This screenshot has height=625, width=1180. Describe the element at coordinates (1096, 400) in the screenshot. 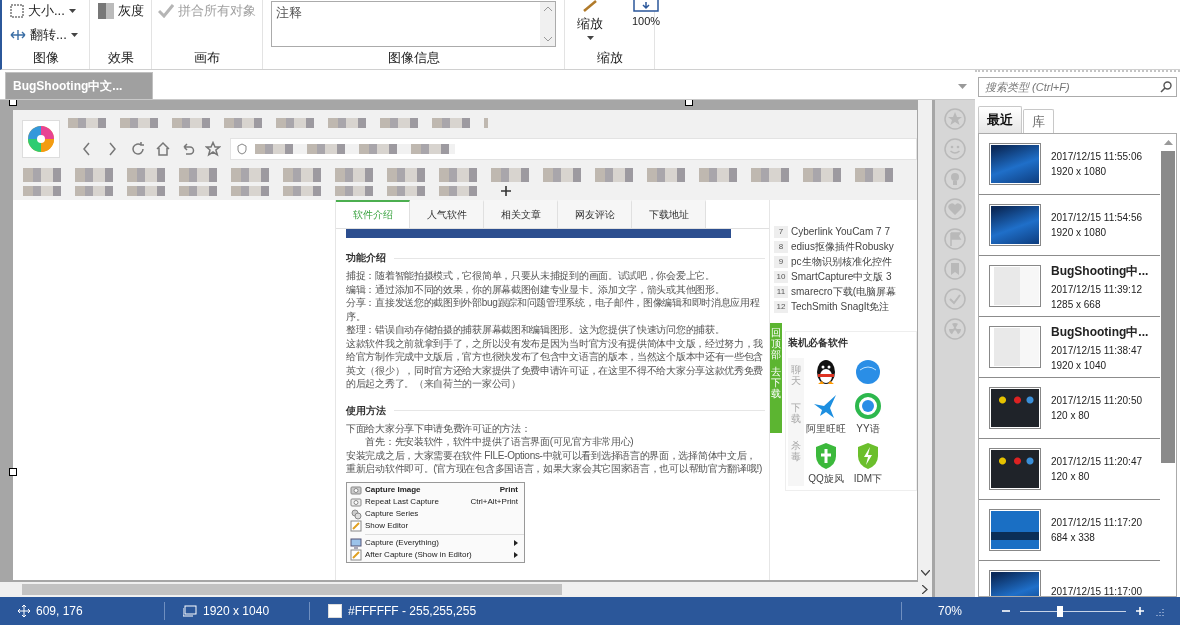

I see `capture-date: 2017/12/15 11:20:50` at that location.